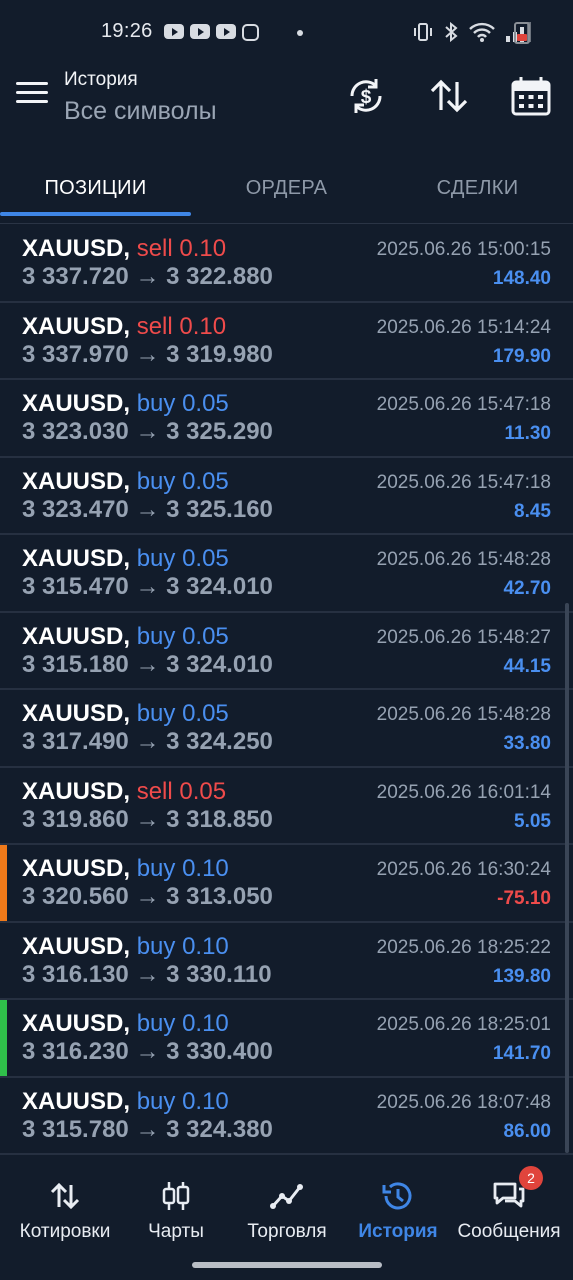 This screenshot has height=1280, width=573. Describe the element at coordinates (287, 1231) in the screenshot. I see `nav-label: Торговля` at that location.